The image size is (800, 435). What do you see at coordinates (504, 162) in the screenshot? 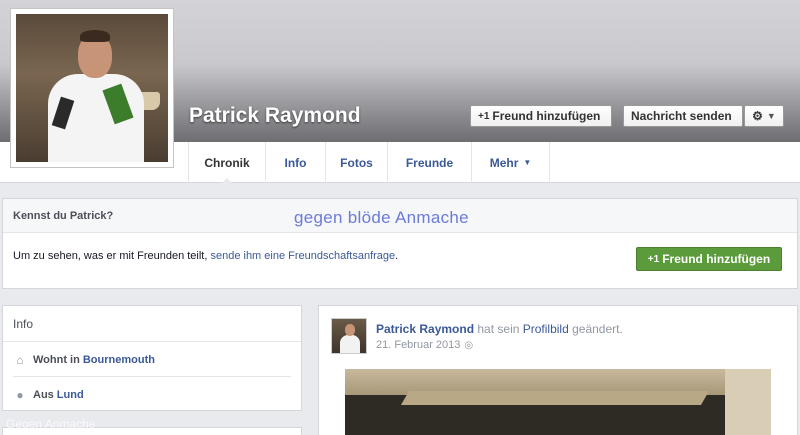
I see `tab-label: Mehr` at bounding box center [504, 162].